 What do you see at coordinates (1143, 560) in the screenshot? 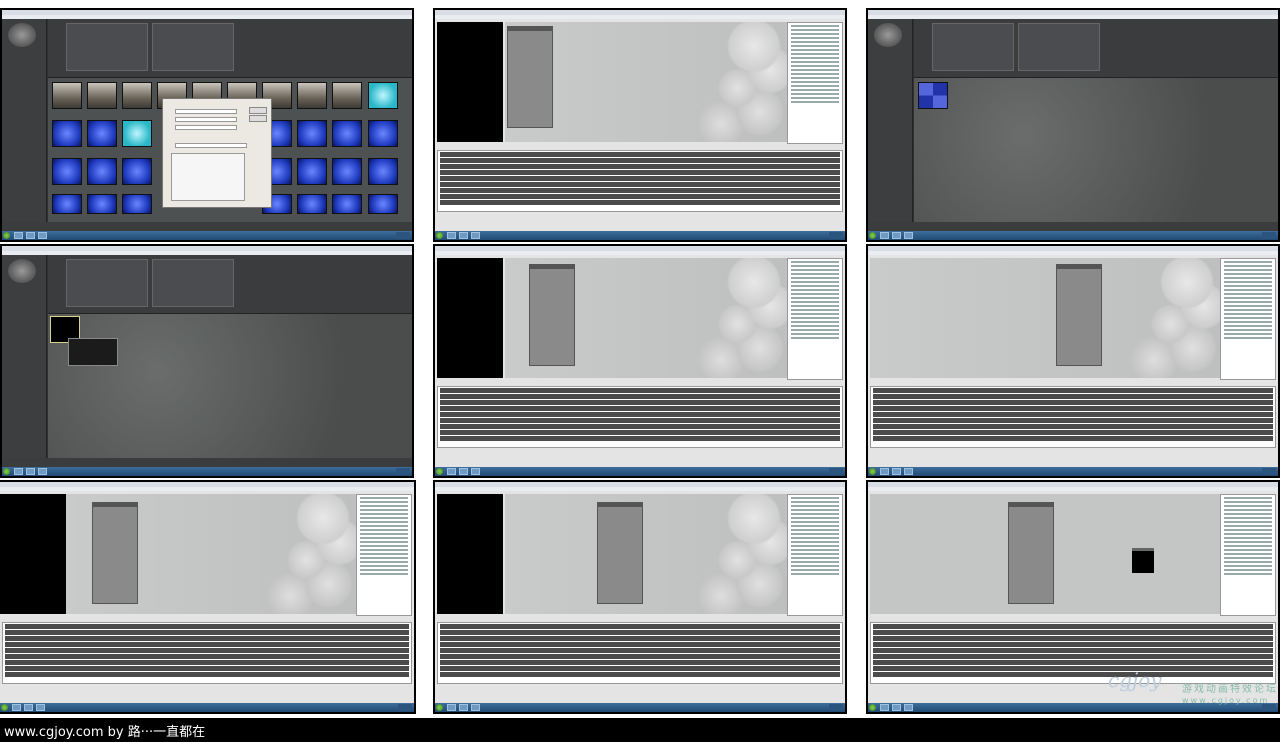
I see `constant-node` at bounding box center [1143, 560].